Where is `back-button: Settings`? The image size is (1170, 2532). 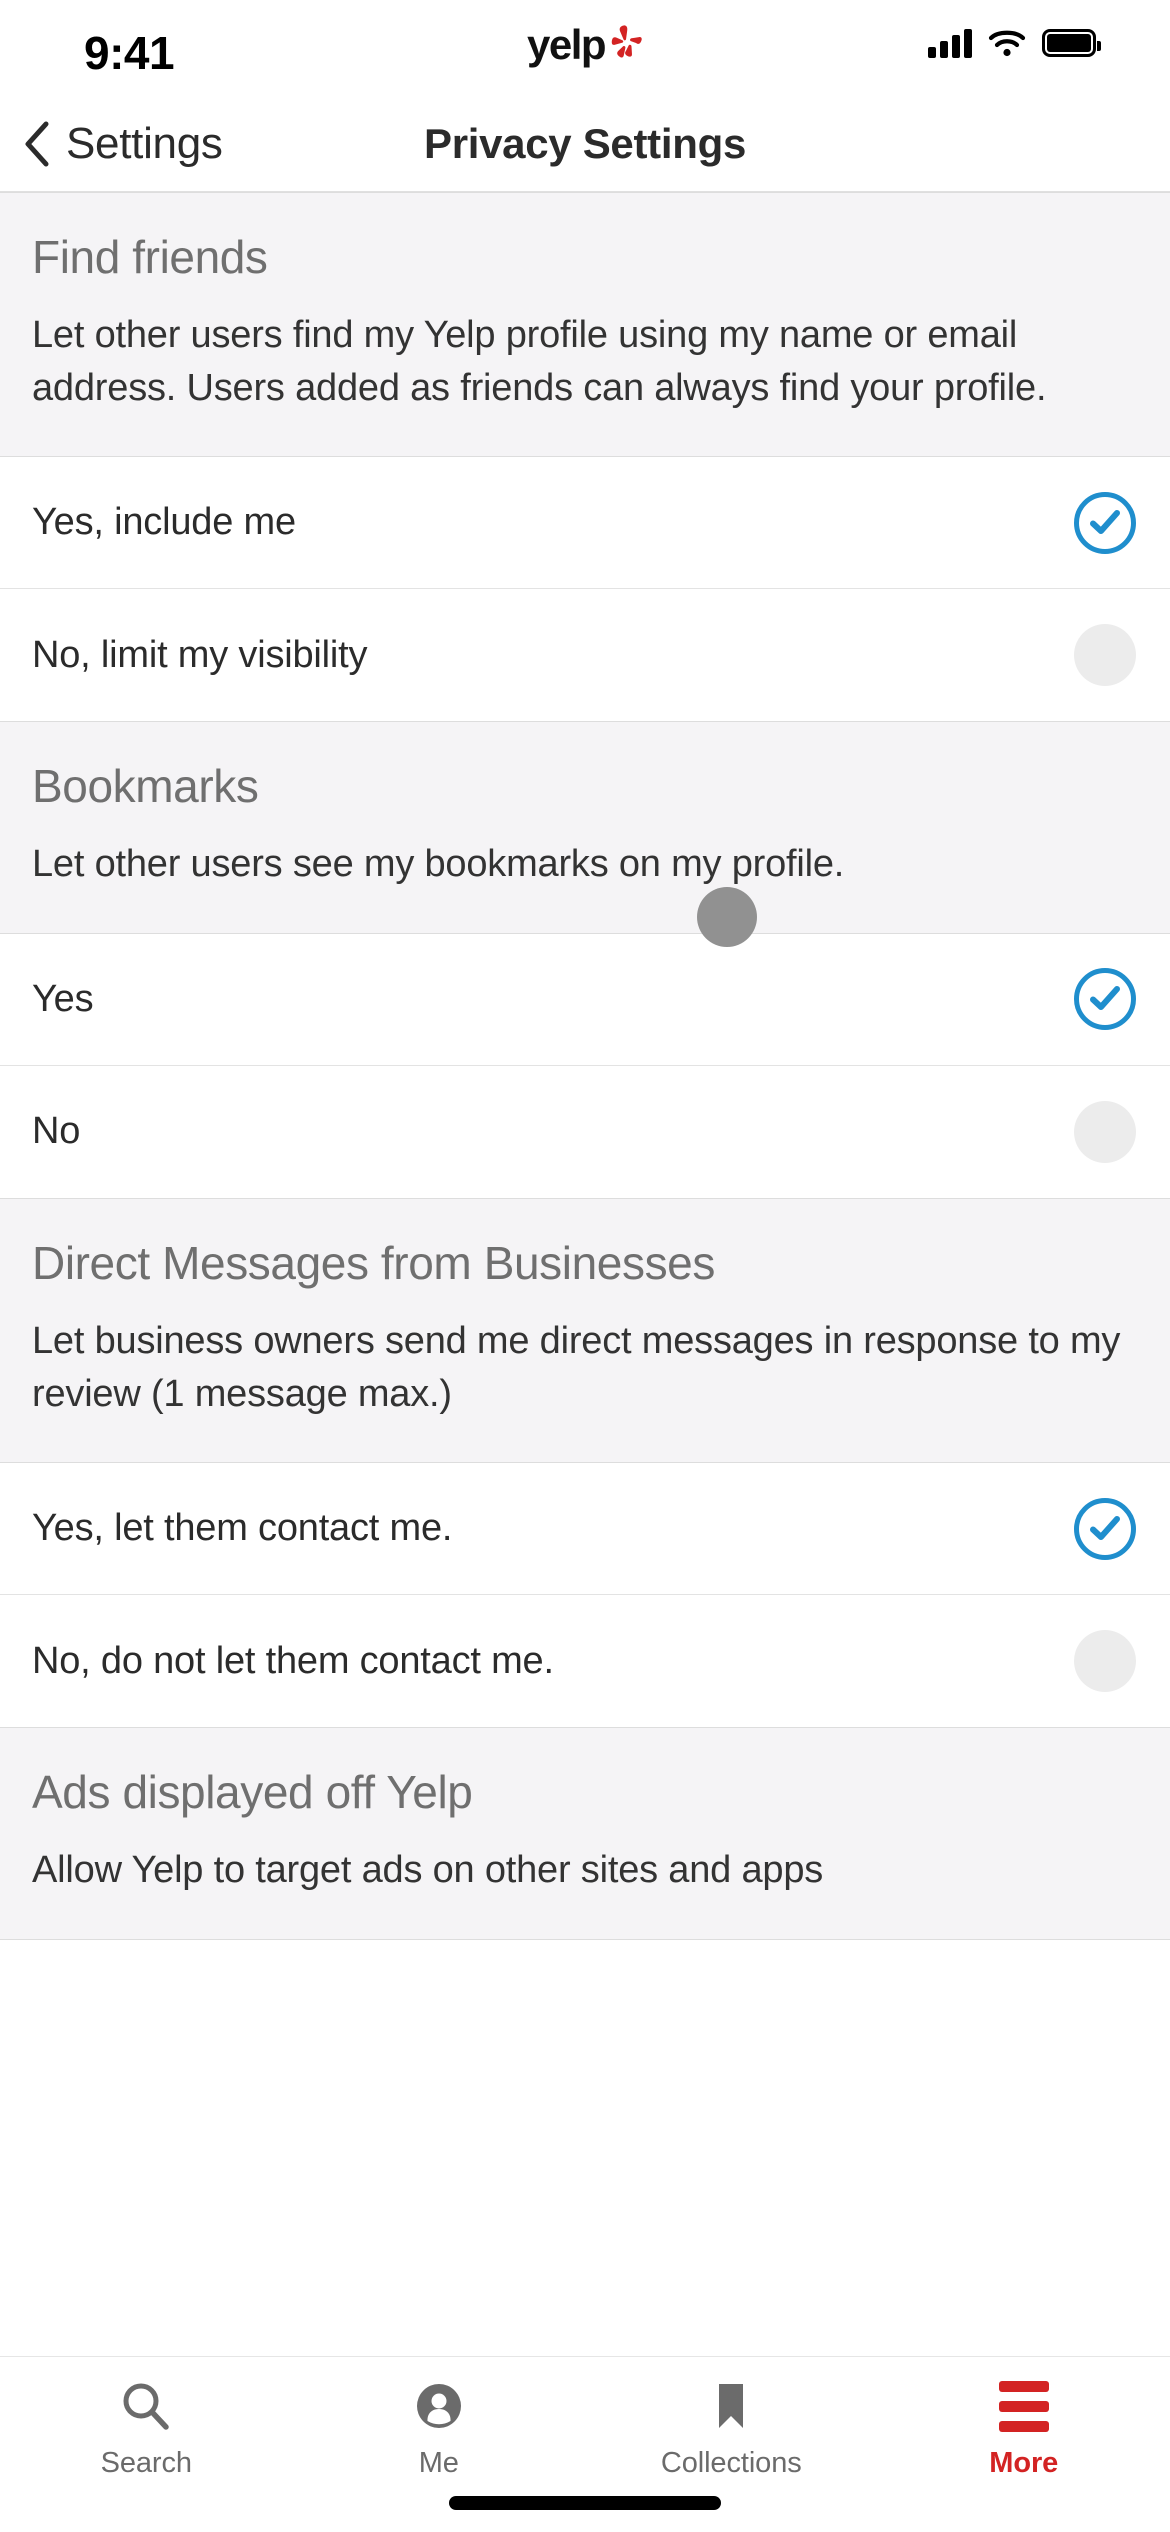 back-button: Settings is located at coordinates (111, 144).